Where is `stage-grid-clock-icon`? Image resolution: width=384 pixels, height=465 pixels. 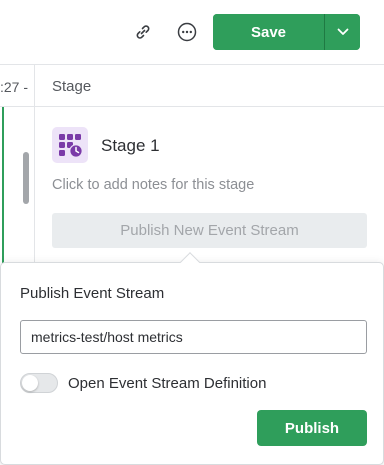 stage-grid-clock-icon is located at coordinates (70, 145).